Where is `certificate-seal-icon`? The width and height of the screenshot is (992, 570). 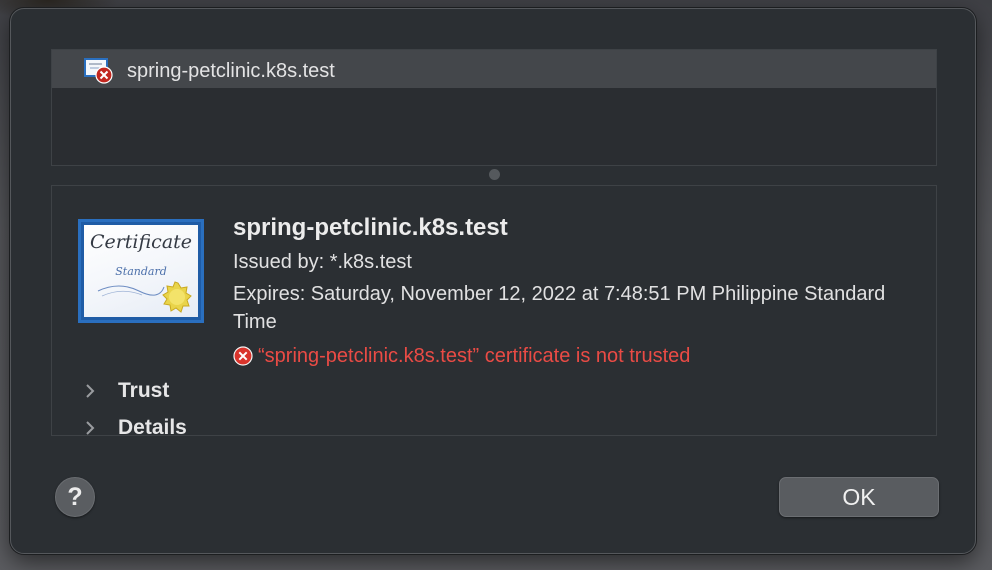 certificate-seal-icon is located at coordinates (144, 297).